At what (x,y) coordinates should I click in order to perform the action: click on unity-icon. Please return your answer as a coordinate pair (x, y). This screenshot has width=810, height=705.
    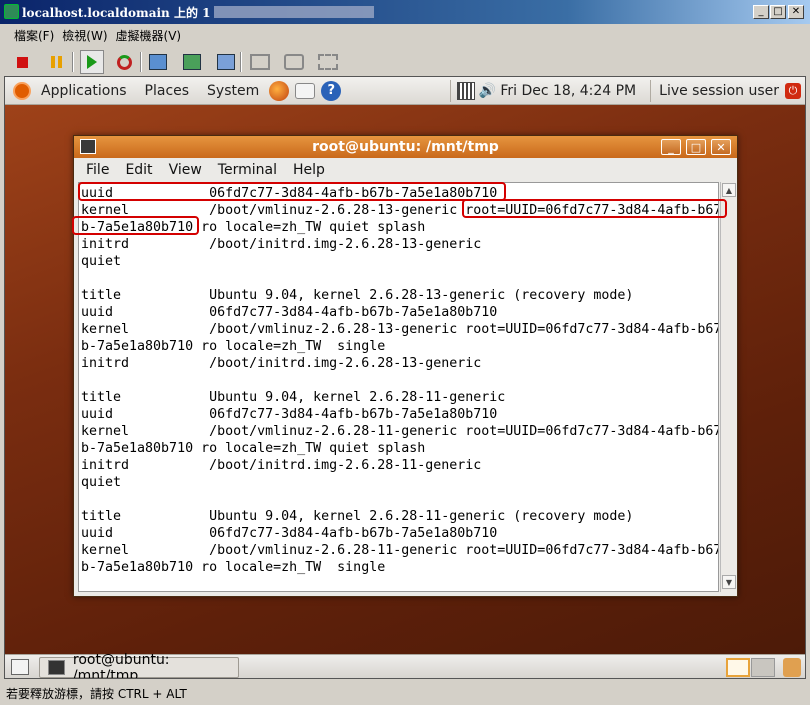
    Looking at the image, I should click on (328, 62).